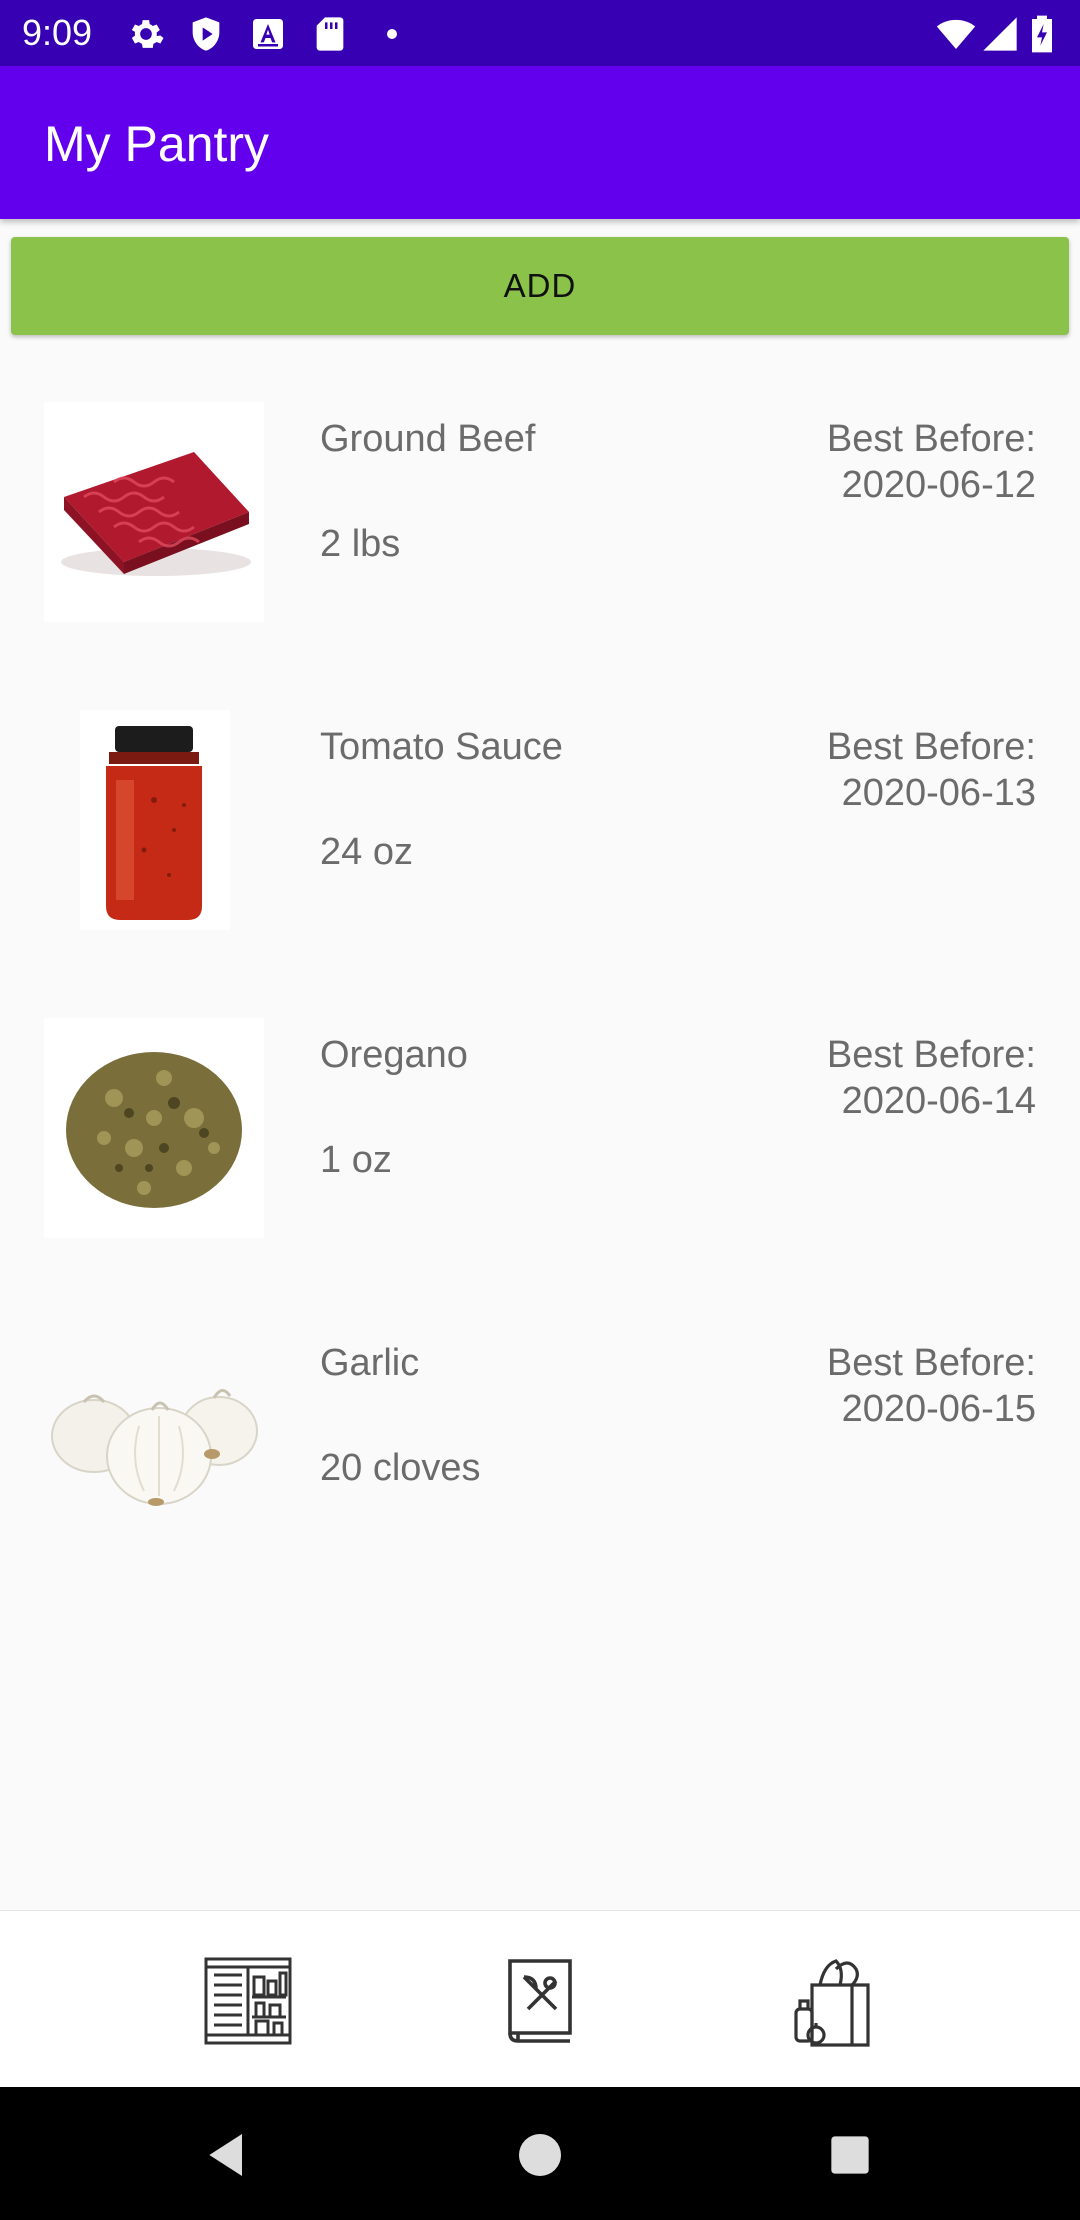 This screenshot has height=2220, width=1080. What do you see at coordinates (540, 33) in the screenshot?
I see `status-bar: 9:09` at bounding box center [540, 33].